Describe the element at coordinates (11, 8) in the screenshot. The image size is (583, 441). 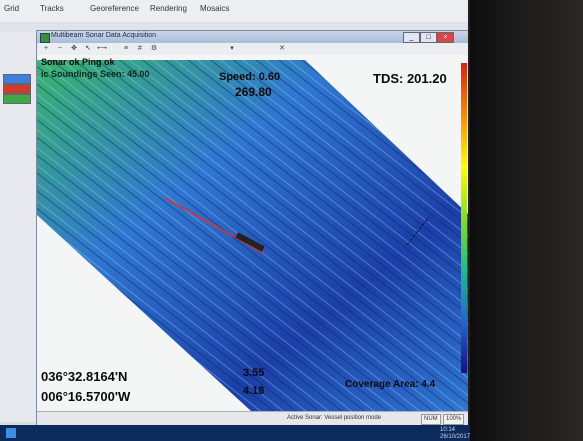
I see `host-tab-grid: Grid` at that location.